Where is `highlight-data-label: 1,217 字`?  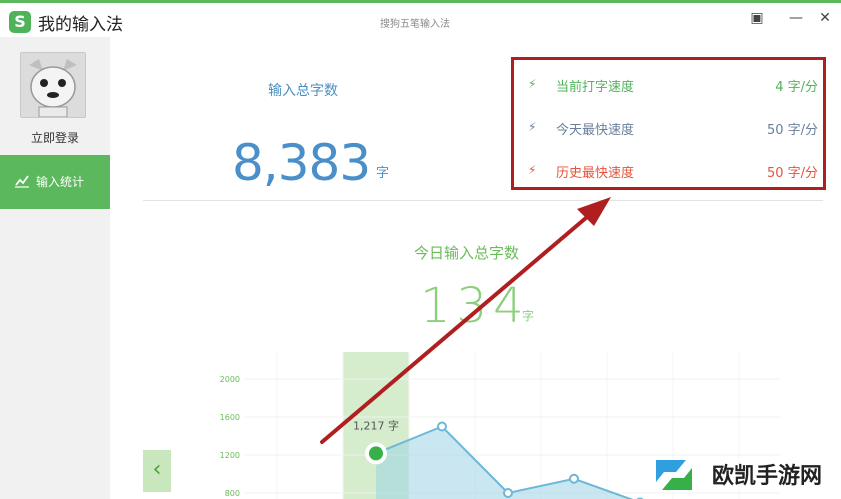 highlight-data-label: 1,217 字 is located at coordinates (376, 425).